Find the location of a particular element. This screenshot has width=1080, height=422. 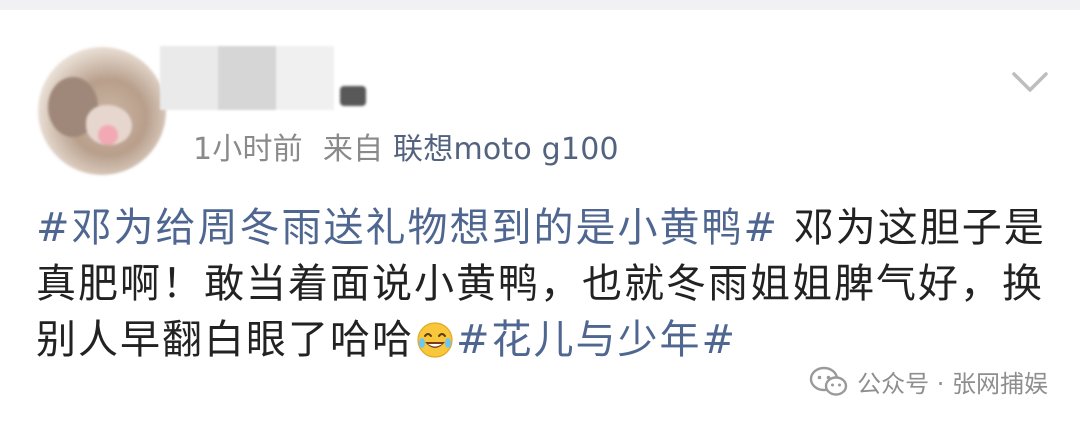

hashtag-link: #邓为给周冬雨送礼物想到的是小黄鸭# is located at coordinates (407, 228).